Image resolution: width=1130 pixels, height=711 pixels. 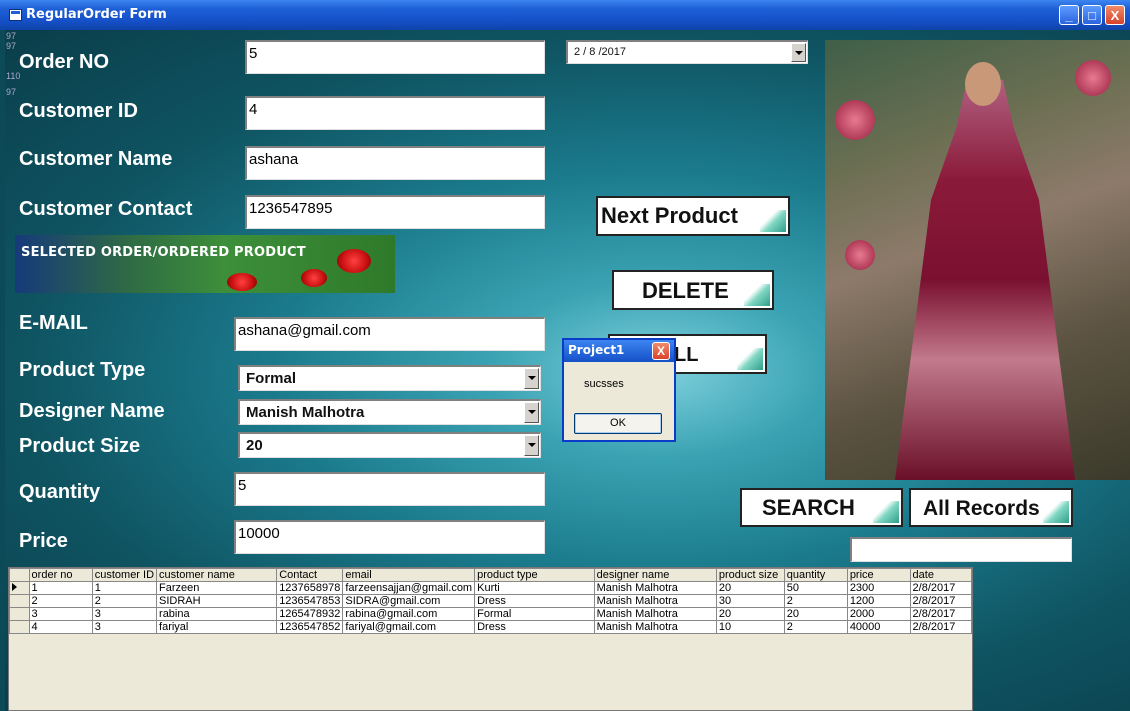 I want to click on table-cell: rabina@gmail.com, so click(x=409, y=614).